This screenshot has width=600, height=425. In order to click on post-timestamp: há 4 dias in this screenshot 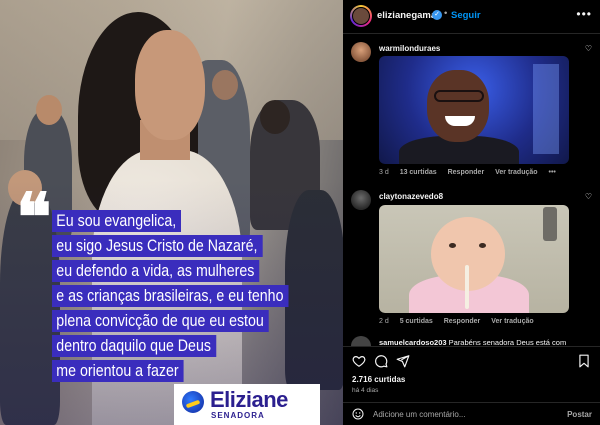, I will do `click(365, 390)`.